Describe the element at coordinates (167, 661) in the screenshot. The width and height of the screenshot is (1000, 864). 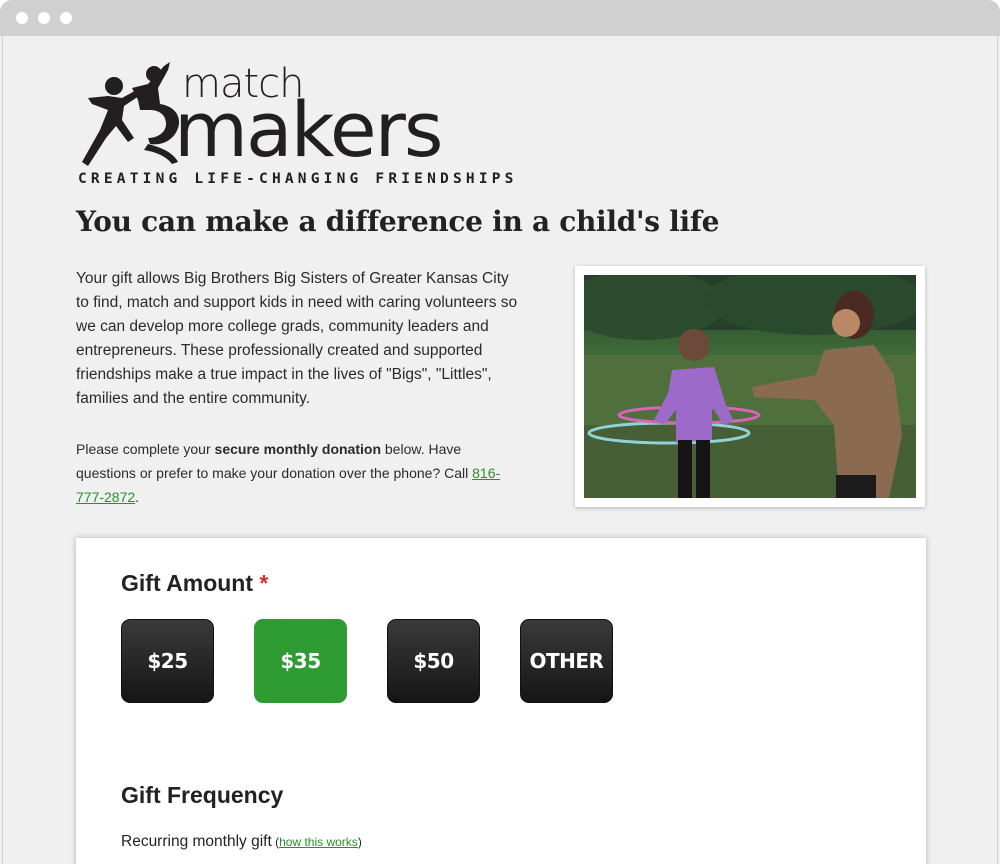
I see `amount-option-25-button: $25` at that location.